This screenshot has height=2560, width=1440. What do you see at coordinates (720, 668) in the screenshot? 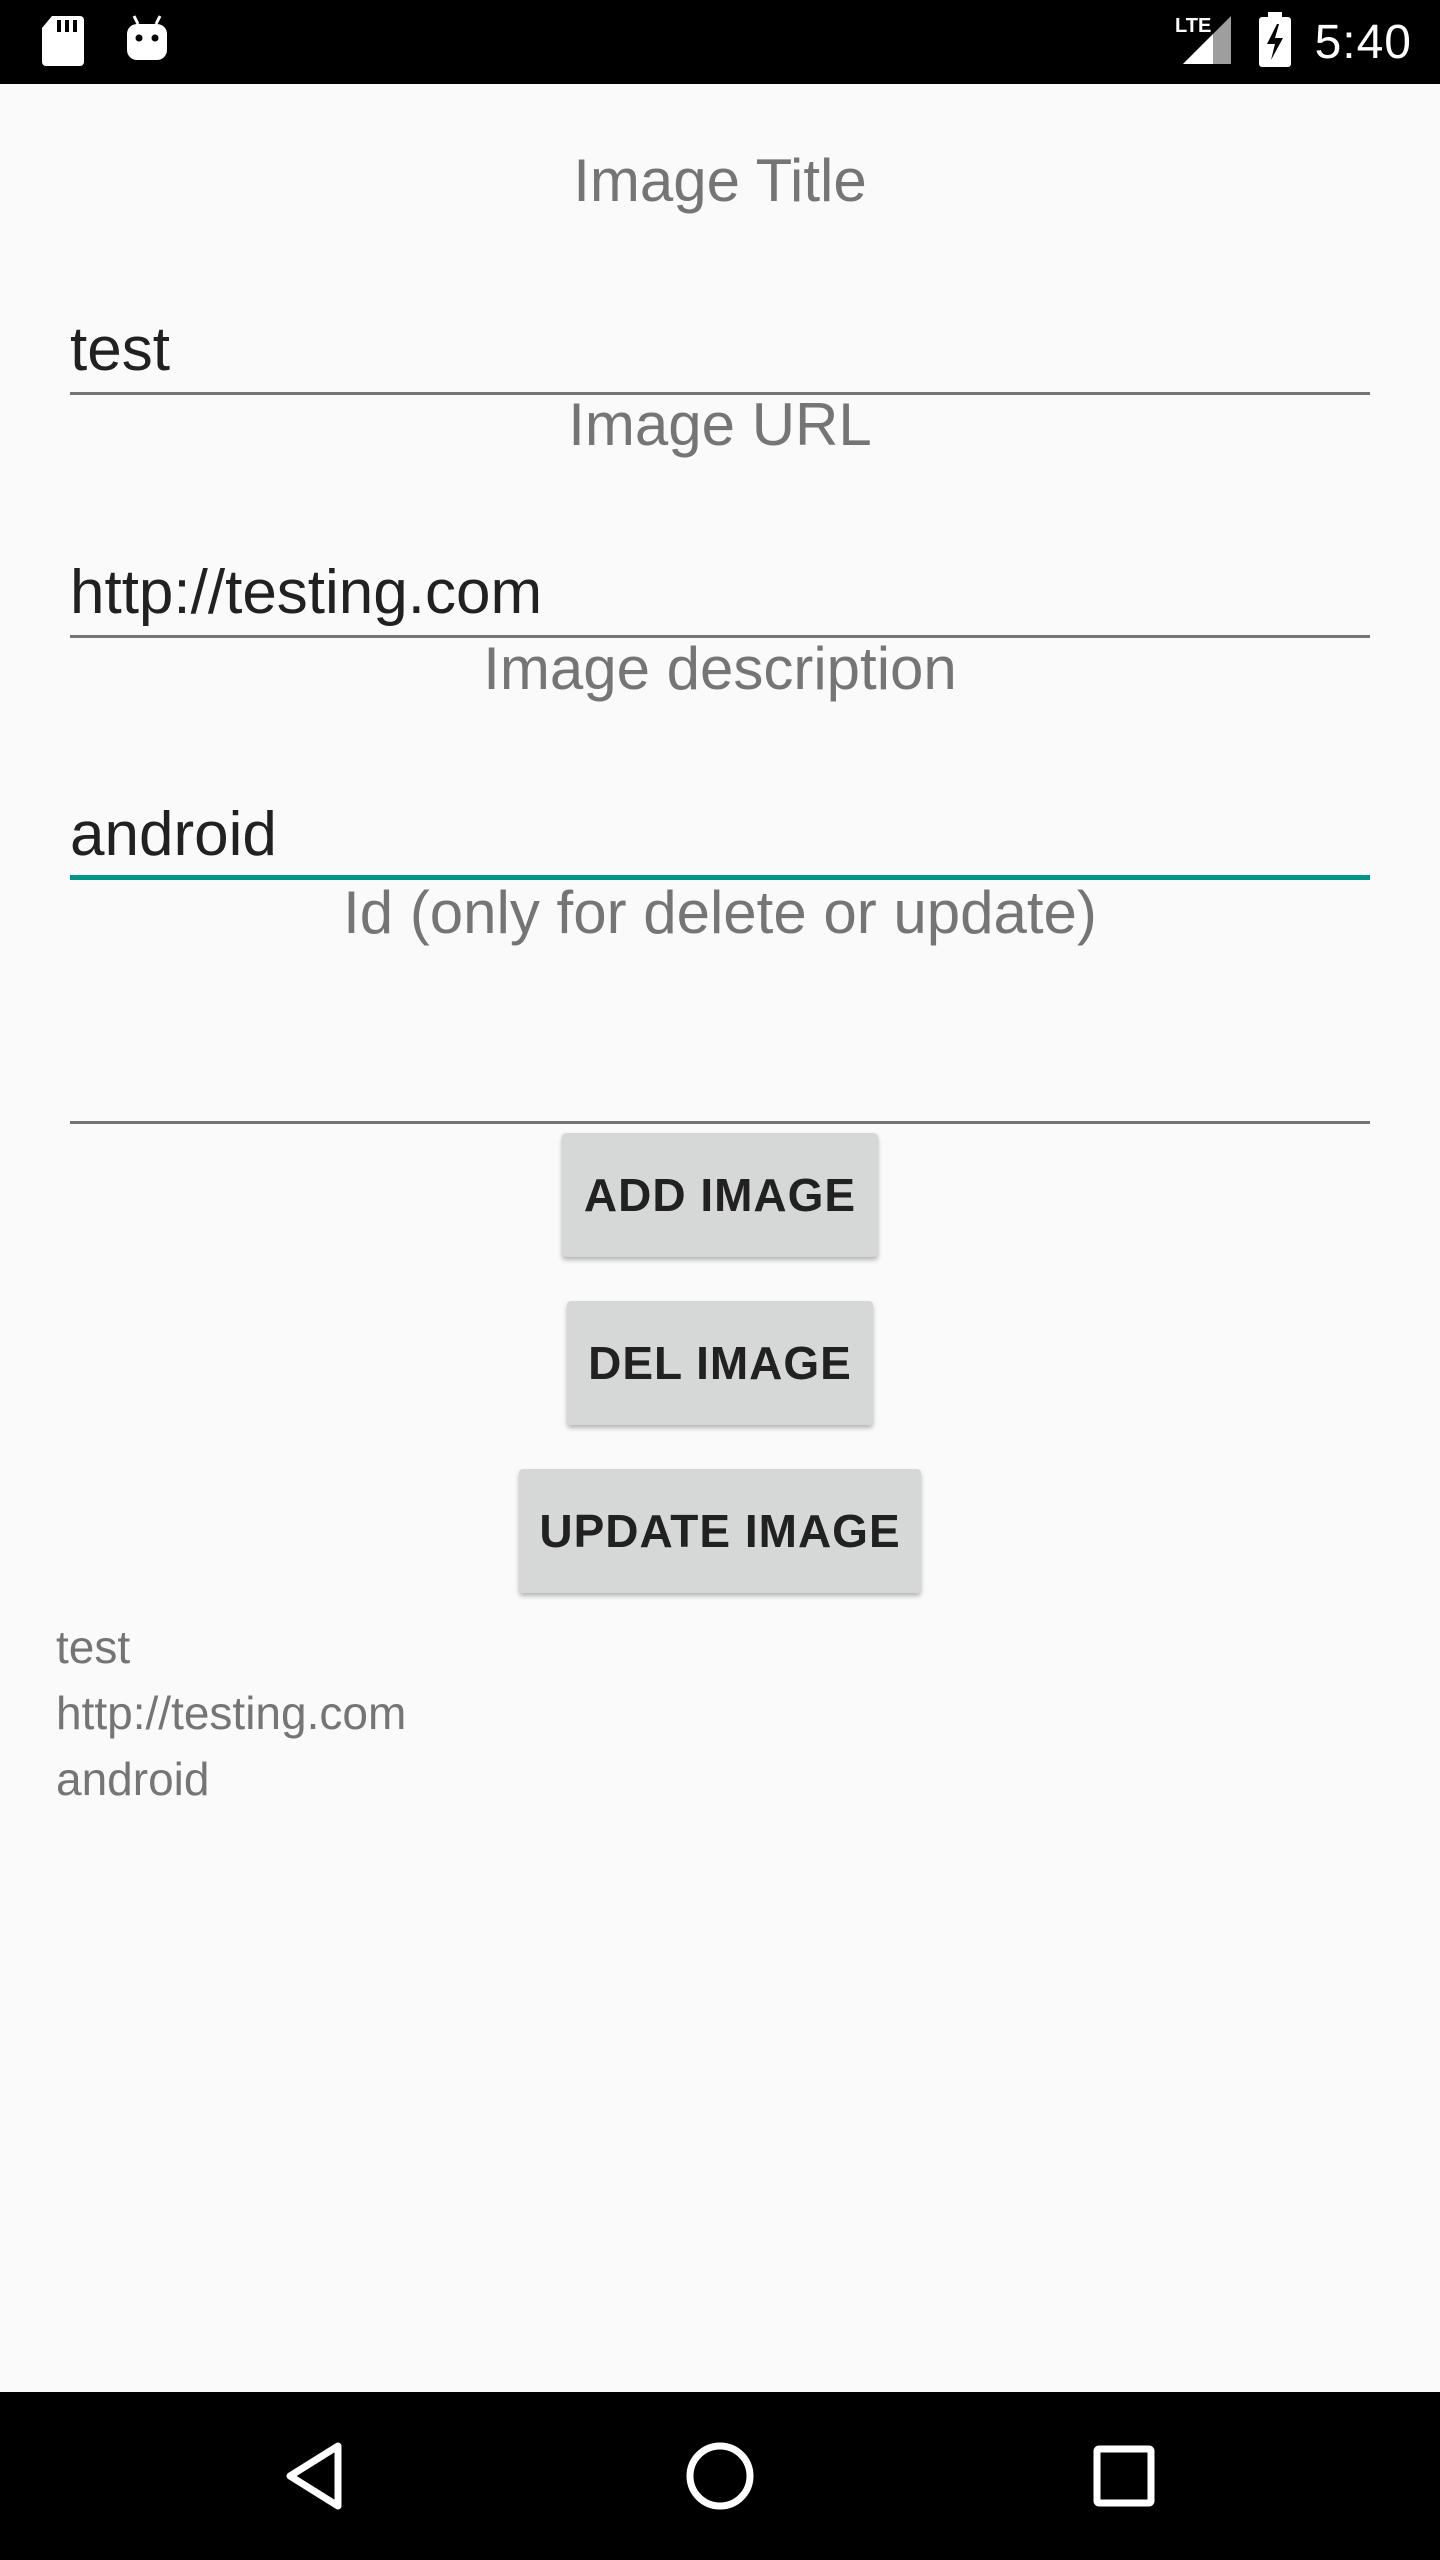
I see `image-description-label: Image description` at bounding box center [720, 668].